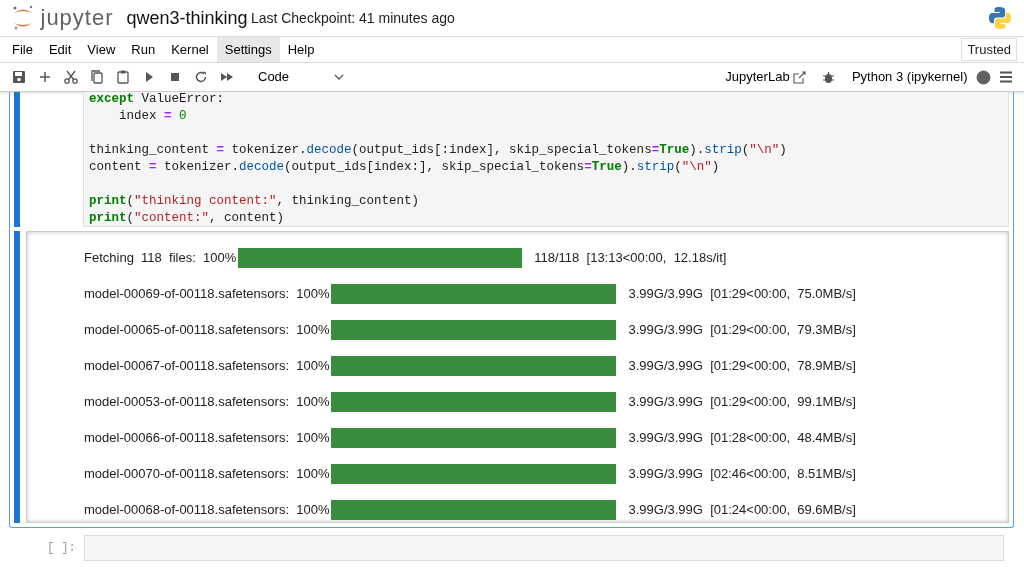 The width and height of the screenshot is (1024, 567). I want to click on paste-icon, so click(123, 77).